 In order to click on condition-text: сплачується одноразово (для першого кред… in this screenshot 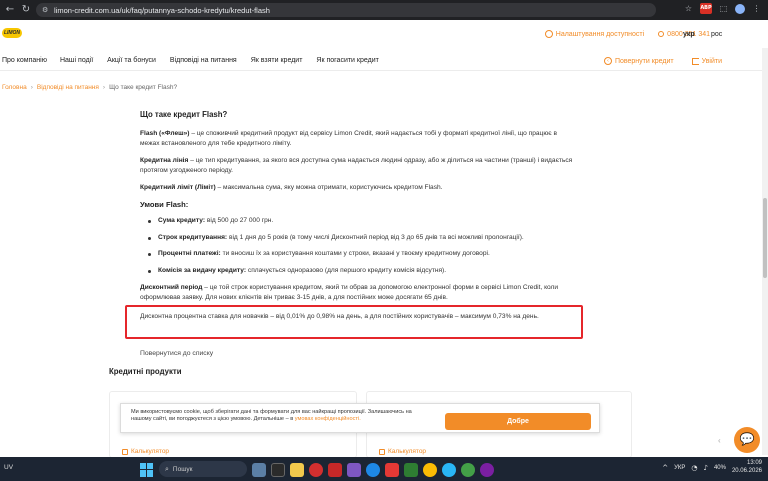, I will do `click(346, 270)`.